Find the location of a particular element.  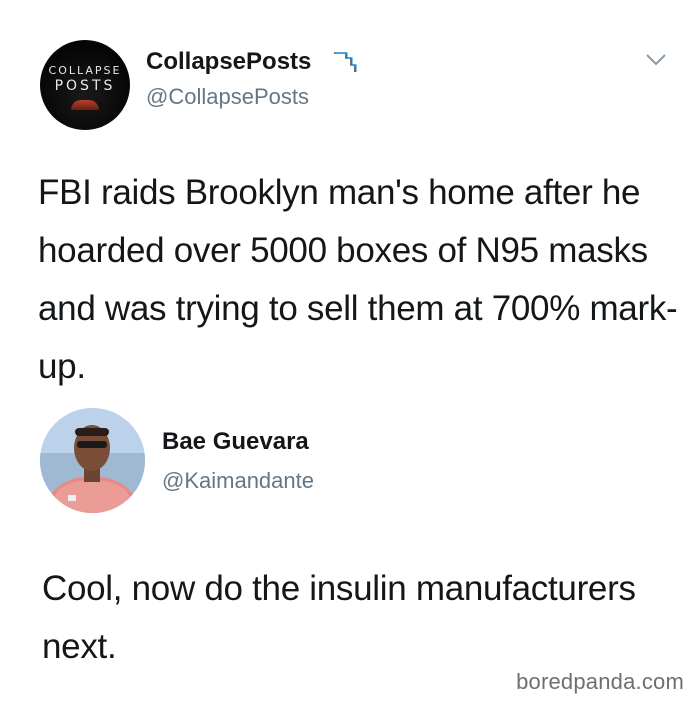

downtrend-chart-icon is located at coordinates (345, 62).